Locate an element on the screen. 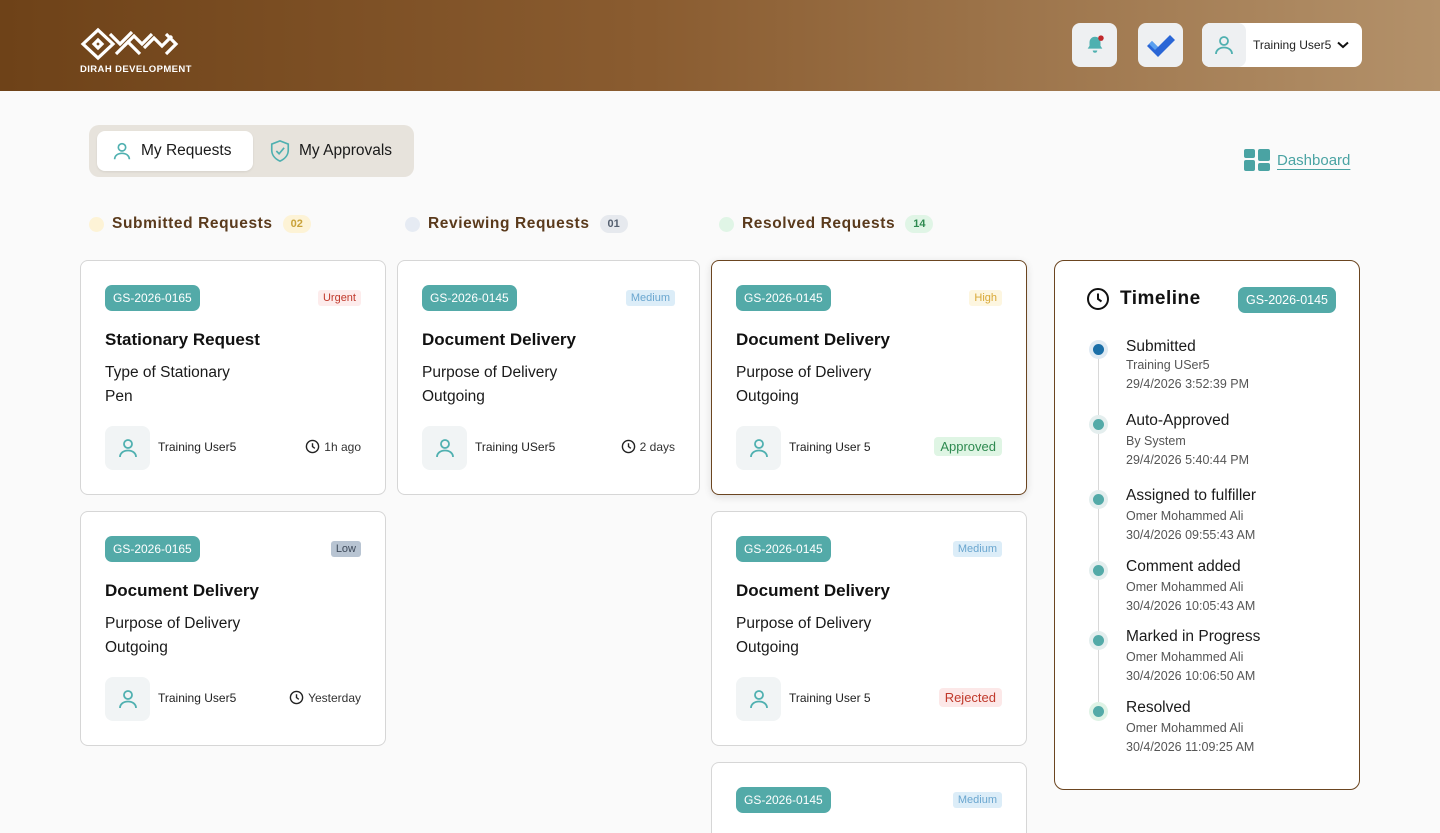 This screenshot has width=1440, height=833. time-text: Yesterday is located at coordinates (334, 697).